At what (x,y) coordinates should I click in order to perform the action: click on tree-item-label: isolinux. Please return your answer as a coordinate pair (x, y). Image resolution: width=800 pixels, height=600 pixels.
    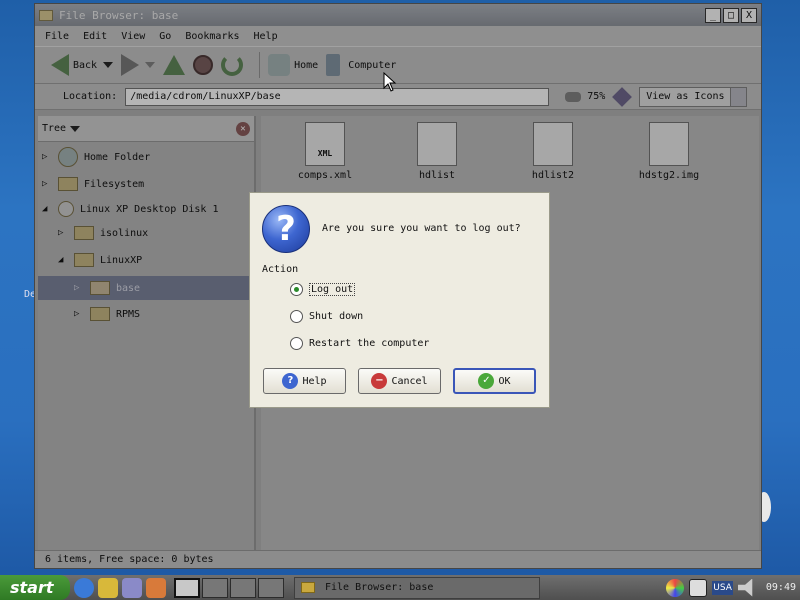
    Looking at the image, I should click on (124, 233).